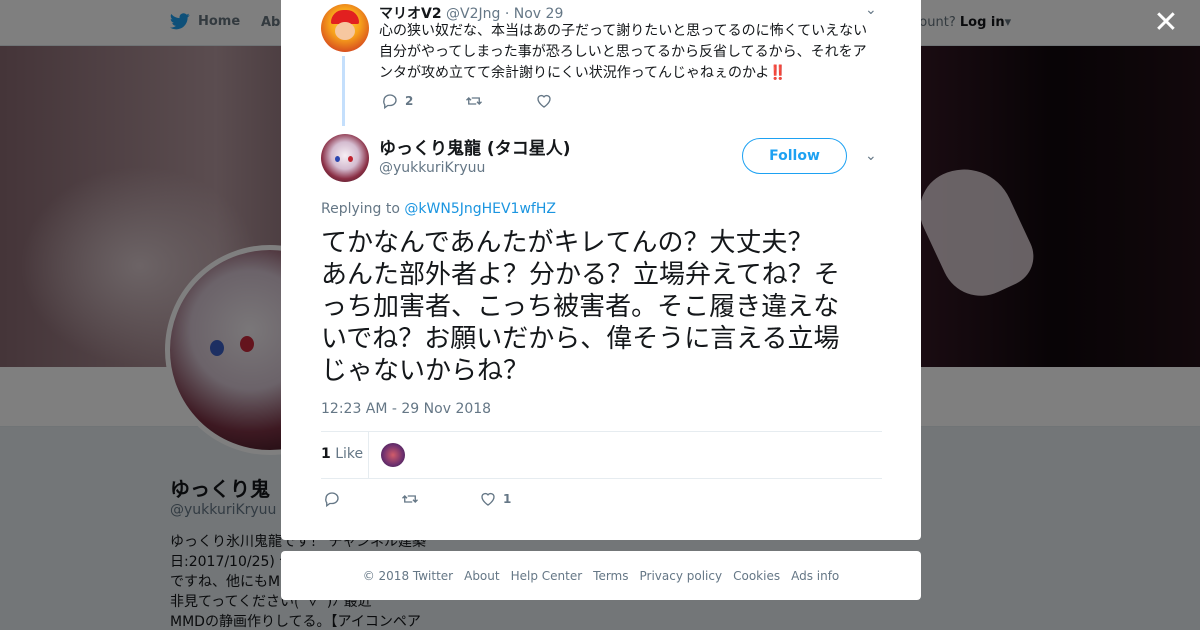 The height and width of the screenshot is (630, 1200). I want to click on double-exclamation-emoji: ‼️, so click(778, 73).